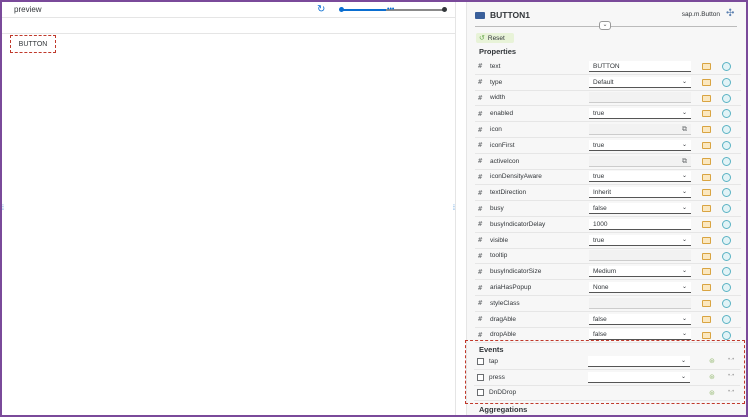 Image resolution: width=748 pixels, height=417 pixels. I want to click on property-type-icon: #, so click(480, 66).